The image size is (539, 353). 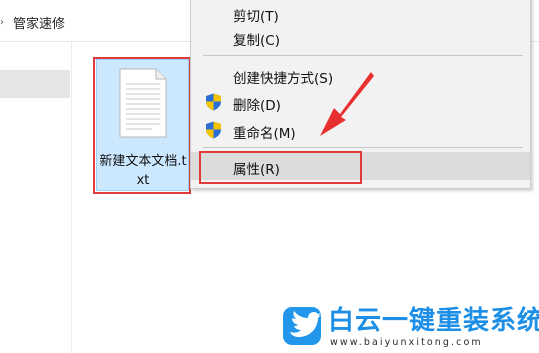 I want to click on menu-item-label: 剪切(T), so click(x=256, y=17).